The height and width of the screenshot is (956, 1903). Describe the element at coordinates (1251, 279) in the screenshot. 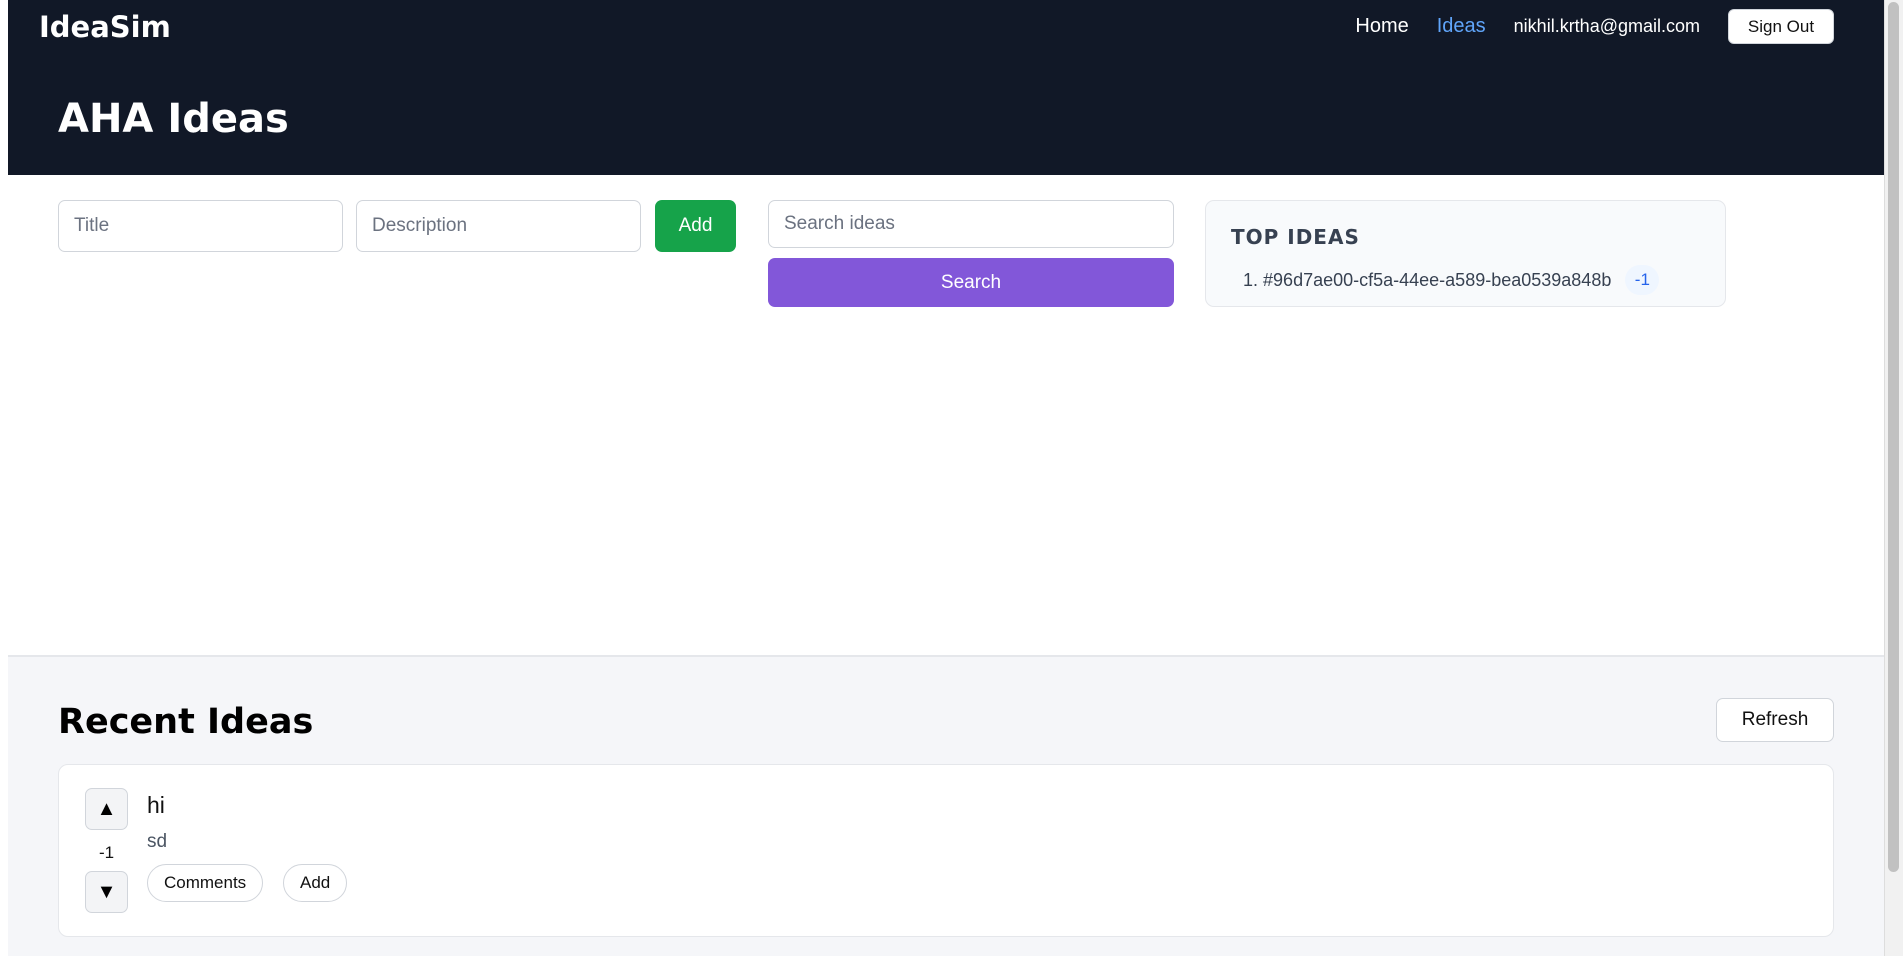

I see `top-idea-rank: 1.` at that location.